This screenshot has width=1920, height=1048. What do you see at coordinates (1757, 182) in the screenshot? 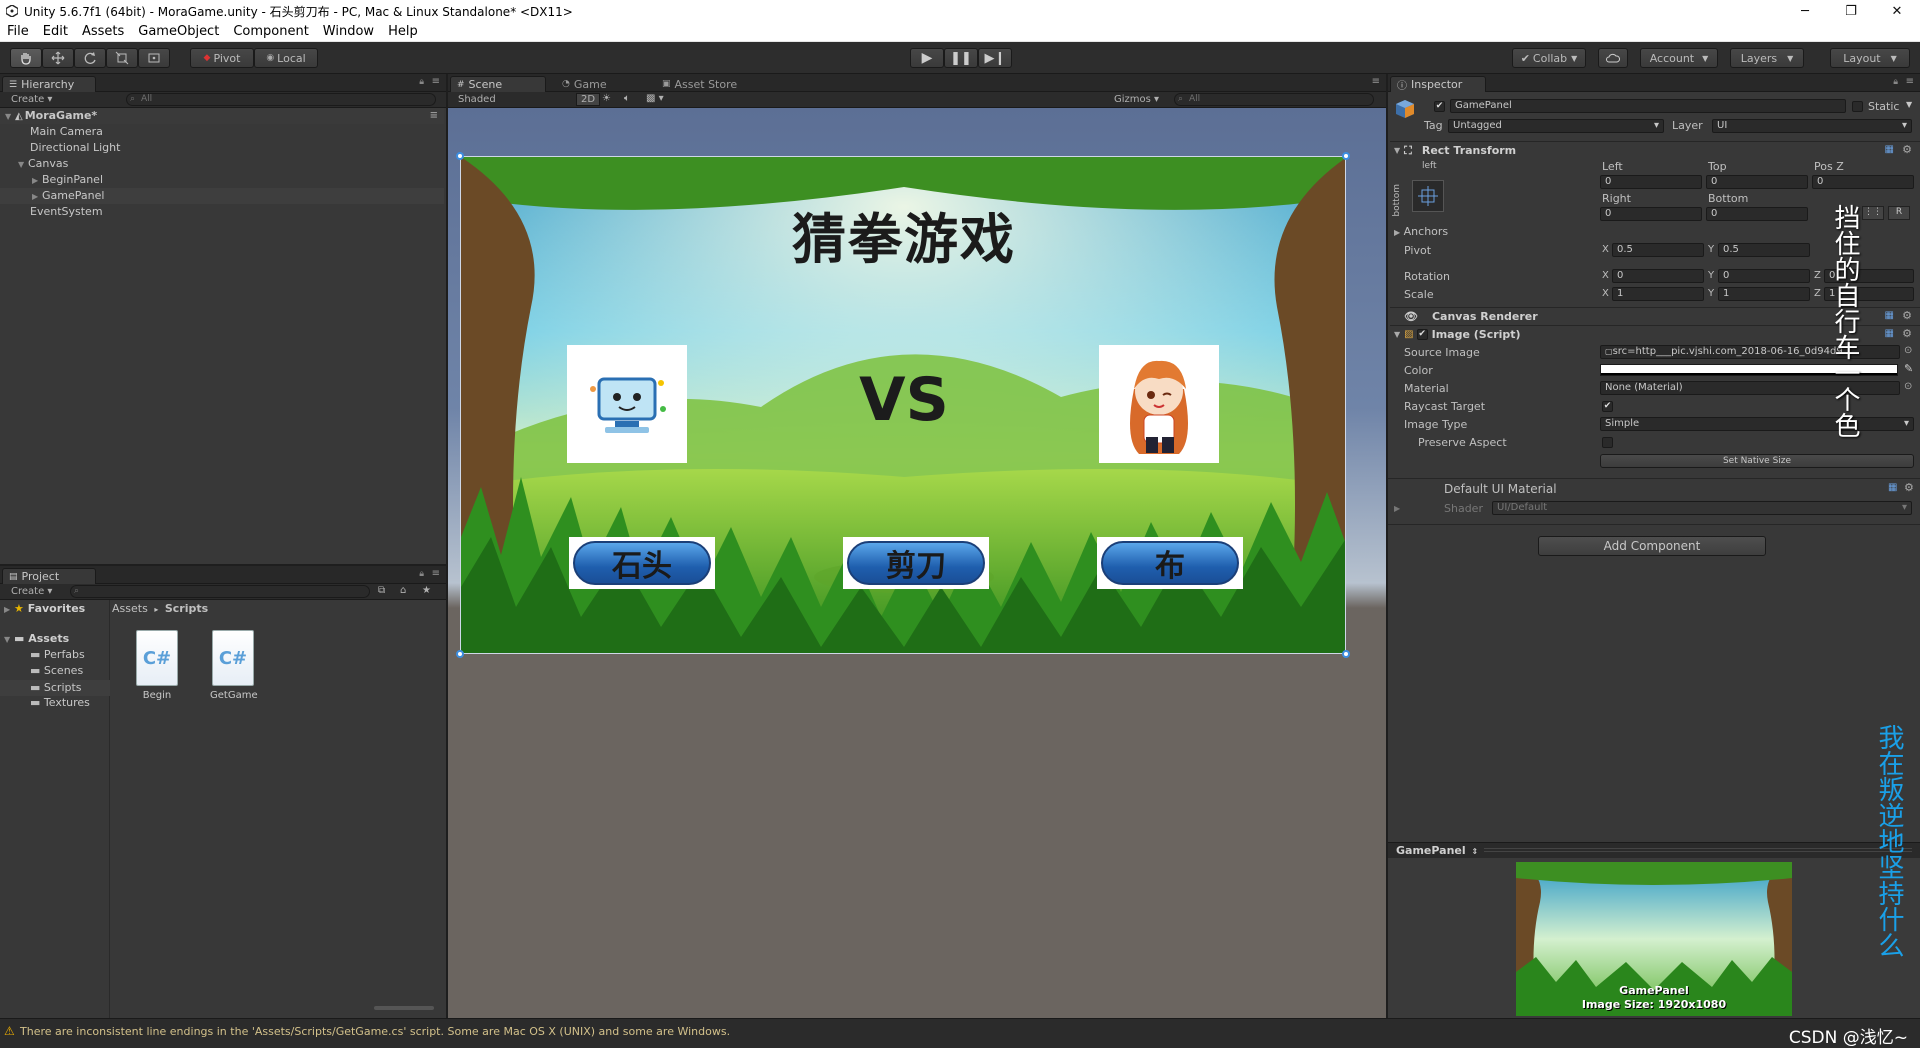
I see `top-field: 0` at bounding box center [1757, 182].